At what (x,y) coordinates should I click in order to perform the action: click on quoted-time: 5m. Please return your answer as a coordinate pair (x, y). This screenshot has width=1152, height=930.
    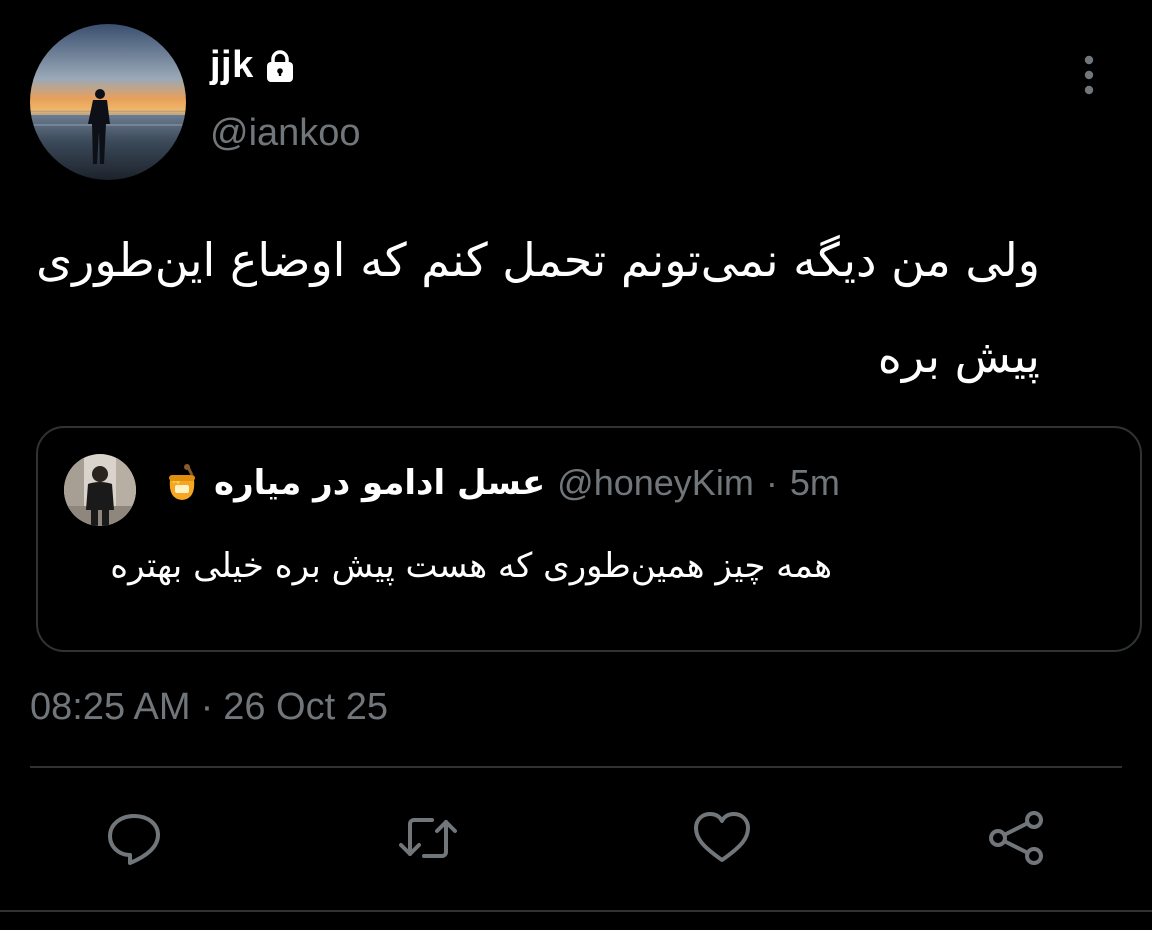
    Looking at the image, I should click on (814, 482).